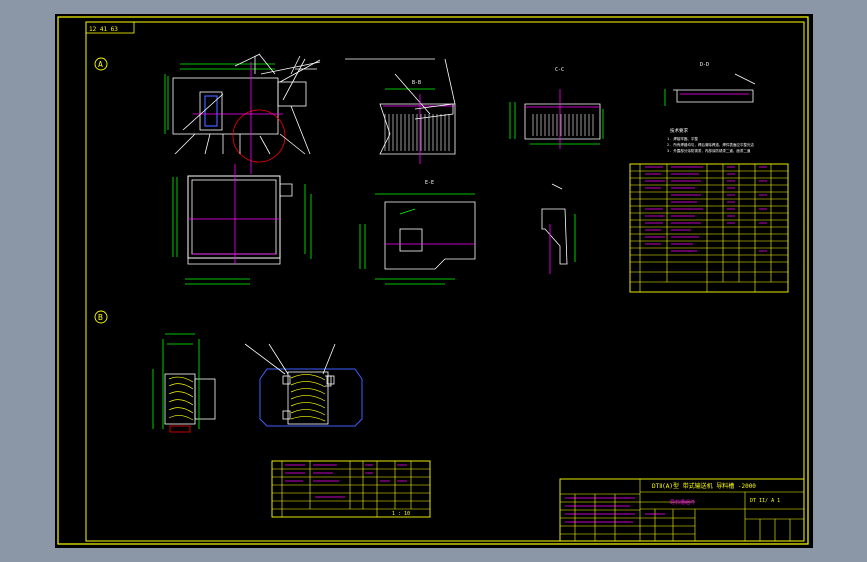 The height and width of the screenshot is (562, 867). I want to click on view-a-marker: A, so click(101, 64).